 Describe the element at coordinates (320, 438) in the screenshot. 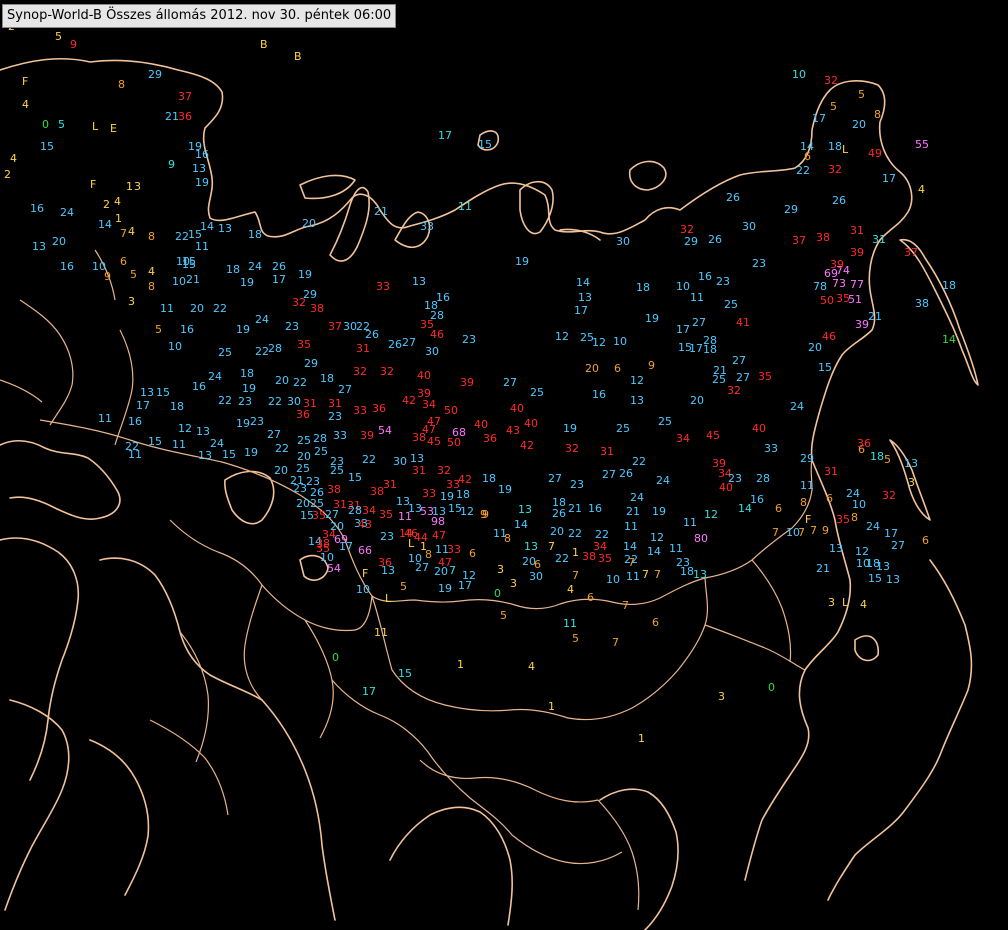

I see `station-value: 28` at that location.